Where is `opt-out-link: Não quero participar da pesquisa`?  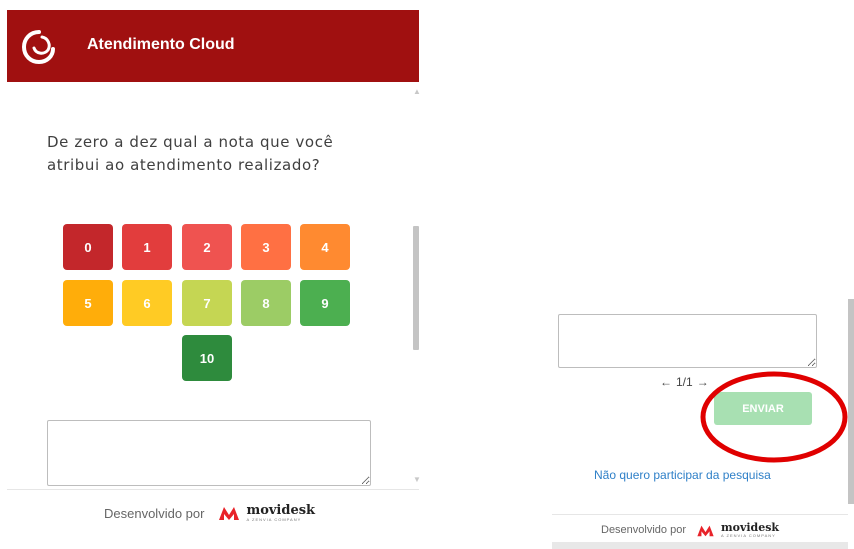 opt-out-link: Não quero participar da pesquisa is located at coordinates (682, 475).